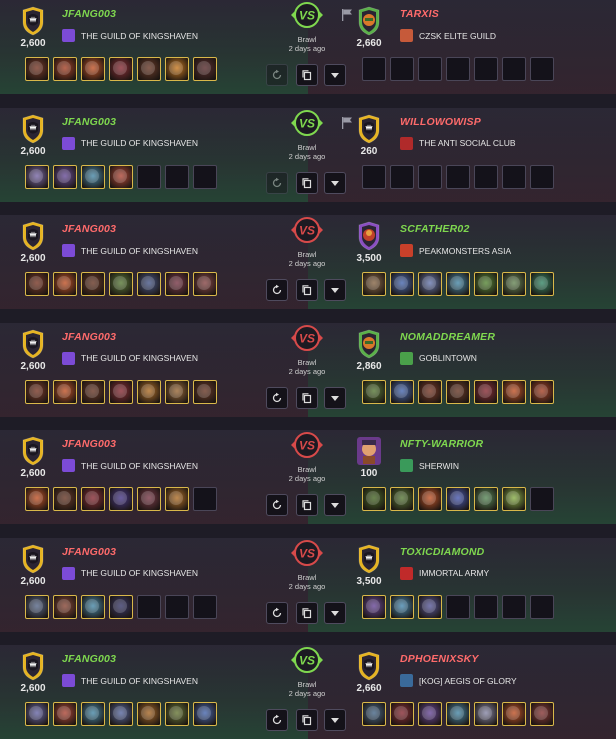  Describe the element at coordinates (448, 35) in the screenshot. I see `right-guild: CZSK ELITE GUILD` at that location.